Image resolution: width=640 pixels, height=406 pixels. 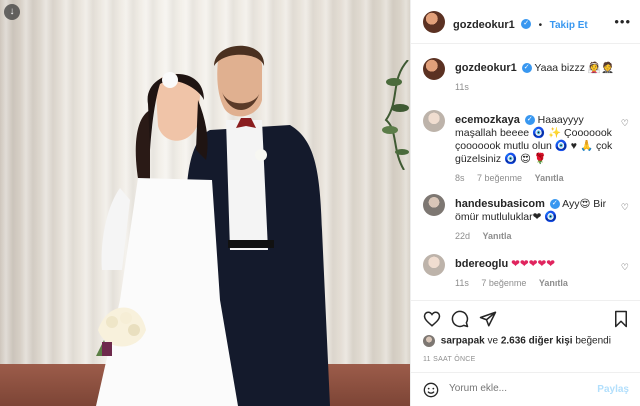 I want to click on comment-username: bdereoglu, so click(x=481, y=264).